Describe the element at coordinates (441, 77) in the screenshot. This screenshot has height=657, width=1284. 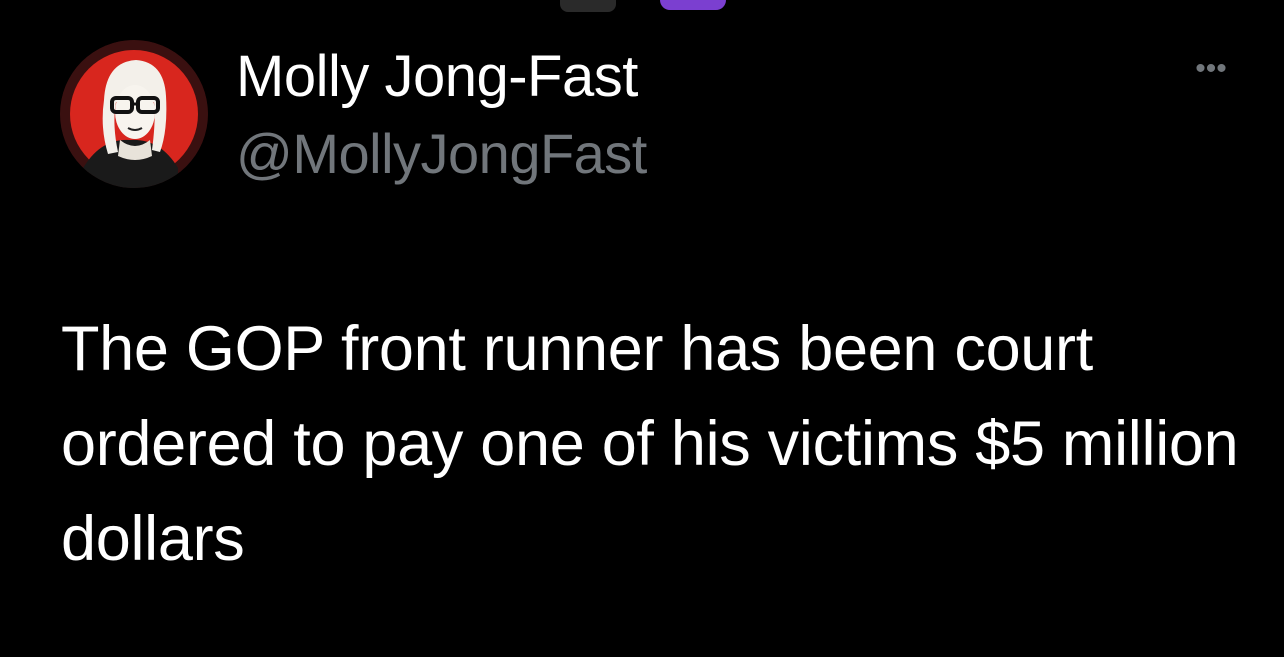
I see `author-display-name: Molly Jong-Fast` at that location.